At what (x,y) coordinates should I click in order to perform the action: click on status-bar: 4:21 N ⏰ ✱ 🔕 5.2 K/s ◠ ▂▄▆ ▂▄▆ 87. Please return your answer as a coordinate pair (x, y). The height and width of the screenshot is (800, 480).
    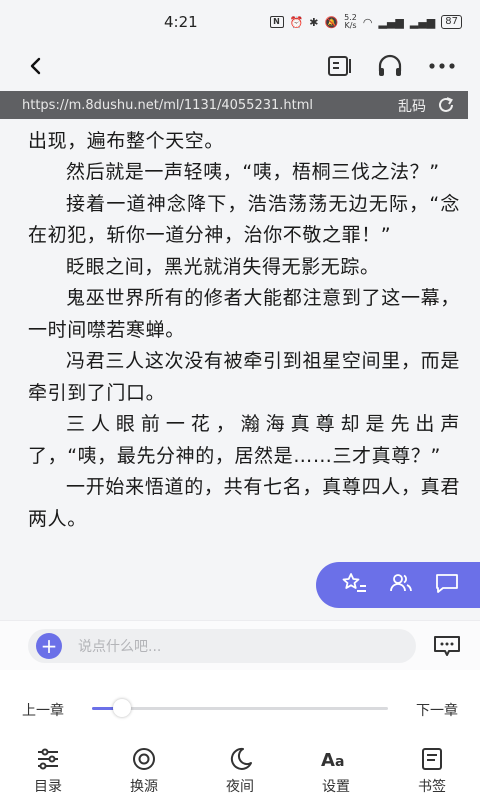
    Looking at the image, I should click on (240, 22).